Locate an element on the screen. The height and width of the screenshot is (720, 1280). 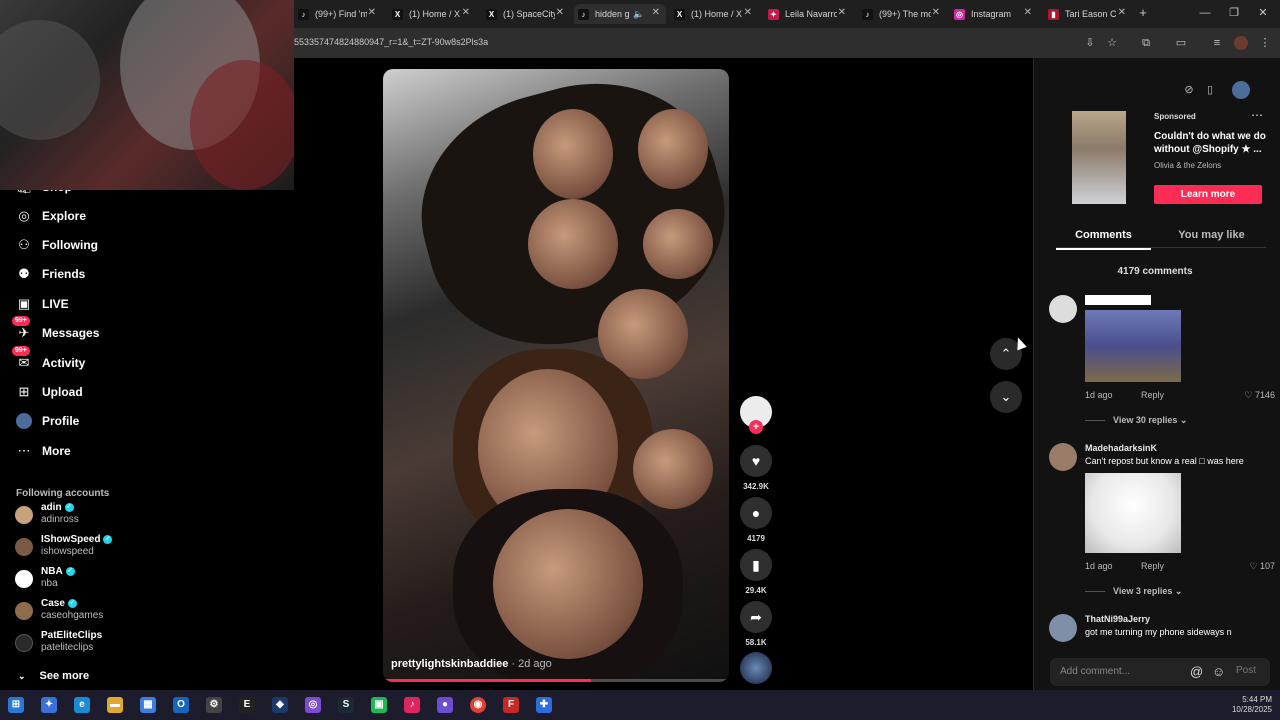
compass-icon: ◎ is located at coordinates (24, 215).